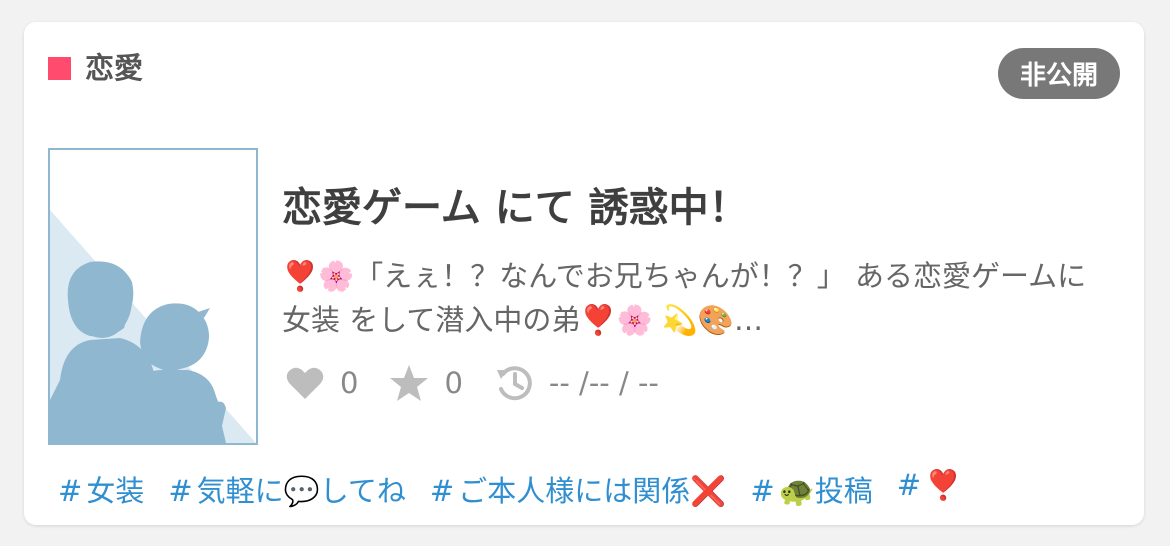 This screenshot has height=546, width=1170. I want to click on genre-label-group: 恋愛, so click(95, 68).